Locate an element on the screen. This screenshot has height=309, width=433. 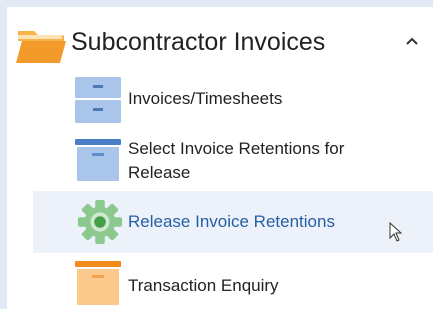
section-title: Subcontractor Invoices is located at coordinates (198, 42).